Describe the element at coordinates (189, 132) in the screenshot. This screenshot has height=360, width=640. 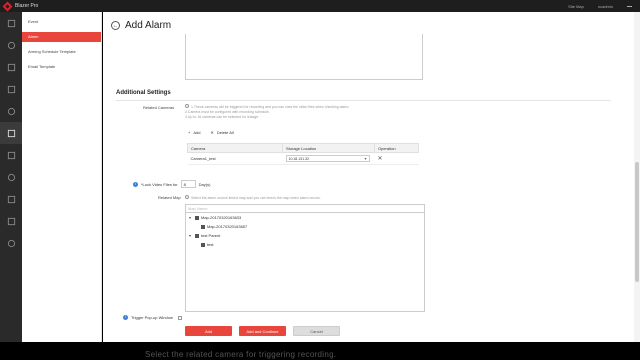
I see `plus-icon: +` at that location.